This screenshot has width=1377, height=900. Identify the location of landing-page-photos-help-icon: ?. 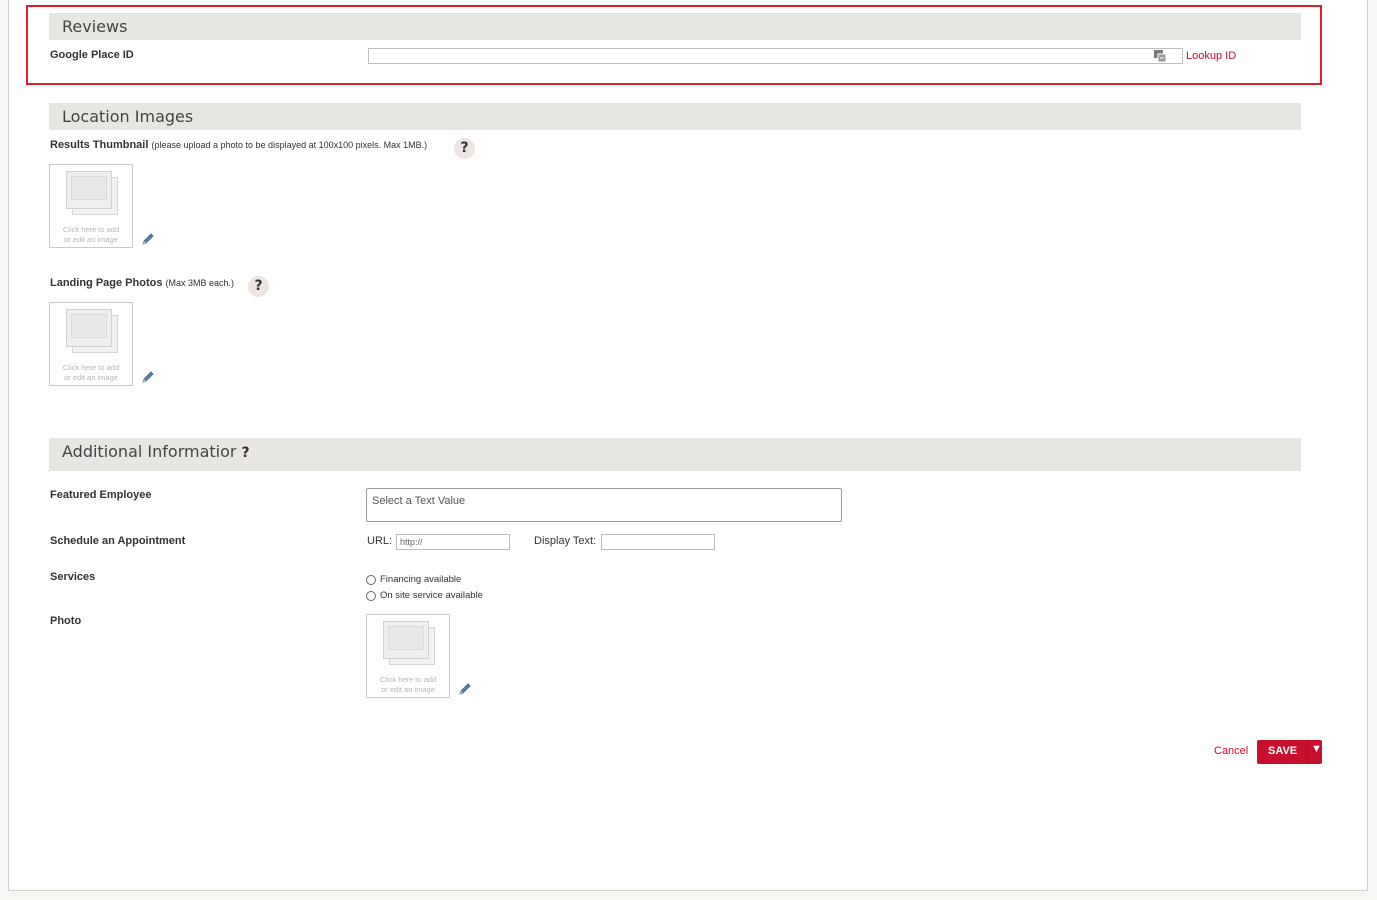
(258, 286).